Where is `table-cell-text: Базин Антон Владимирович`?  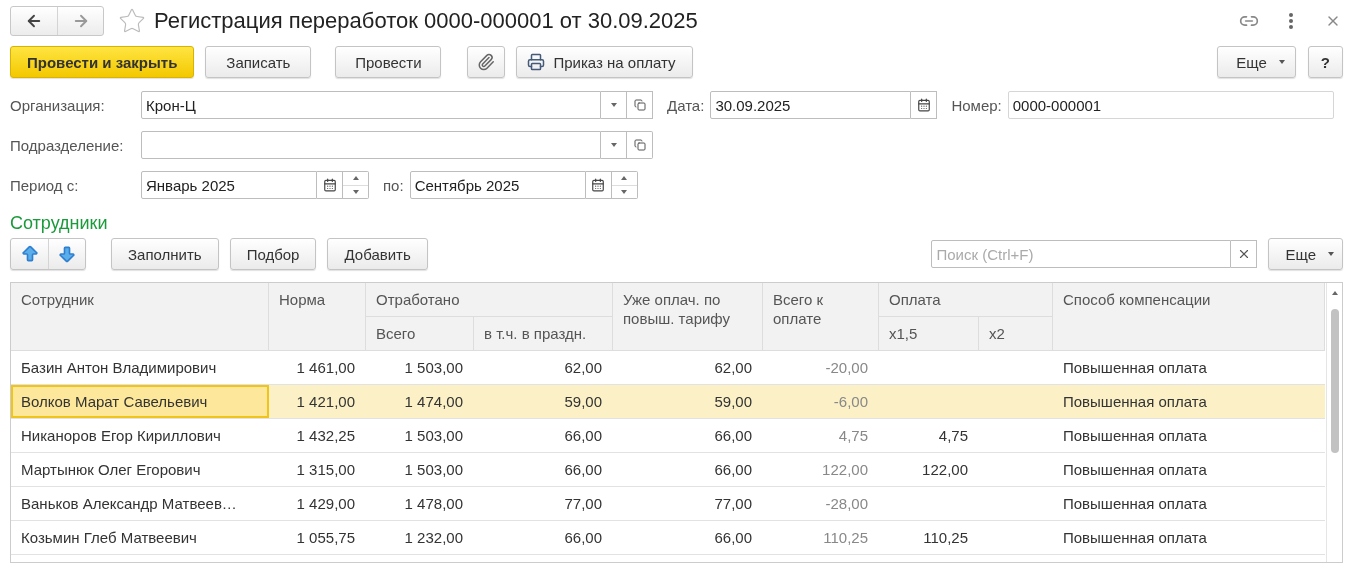 table-cell-text: Базин Антон Владимирович is located at coordinates (119, 368).